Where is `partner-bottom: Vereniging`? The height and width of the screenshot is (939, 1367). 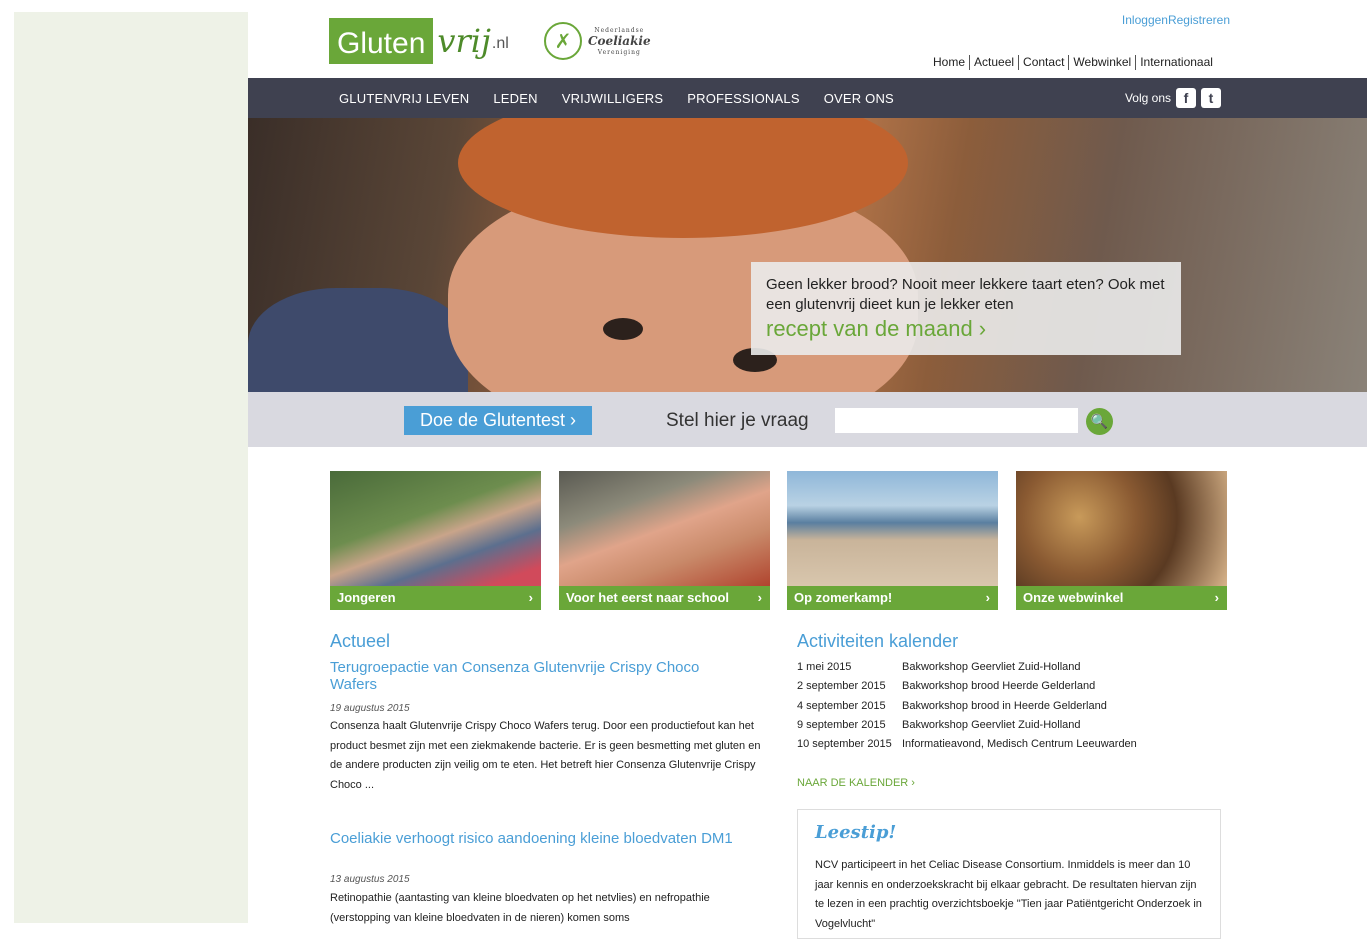
partner-bottom: Vereniging is located at coordinates (619, 52).